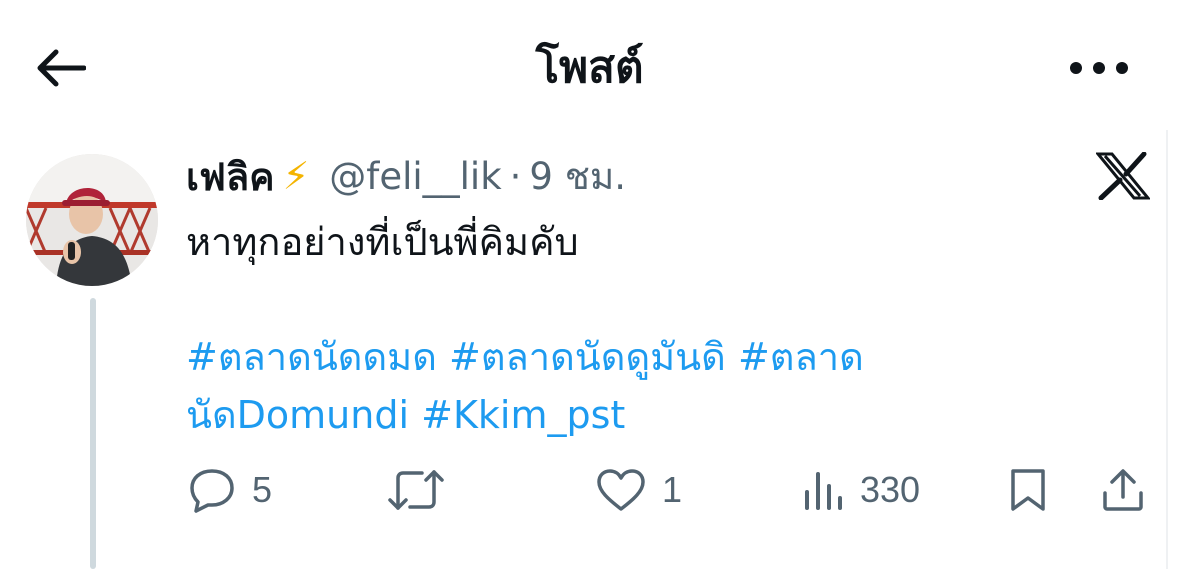  Describe the element at coordinates (523, 415) in the screenshot. I see `hashtag-link: #Kkim_pst` at that location.